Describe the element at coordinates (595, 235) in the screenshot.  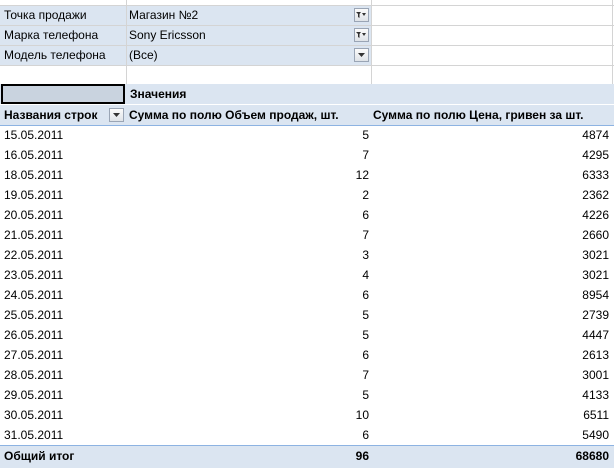
I see `row-price: 2660` at that location.